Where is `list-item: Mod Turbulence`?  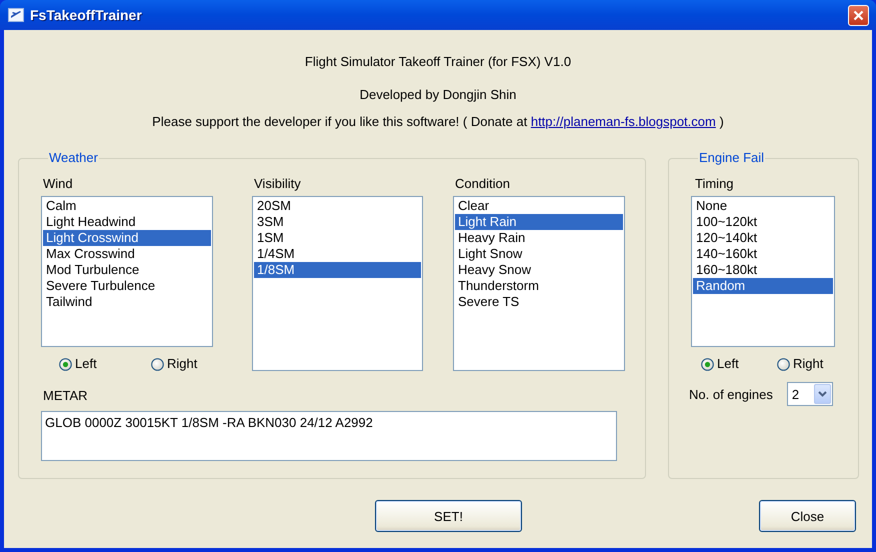 list-item: Mod Turbulence is located at coordinates (127, 270).